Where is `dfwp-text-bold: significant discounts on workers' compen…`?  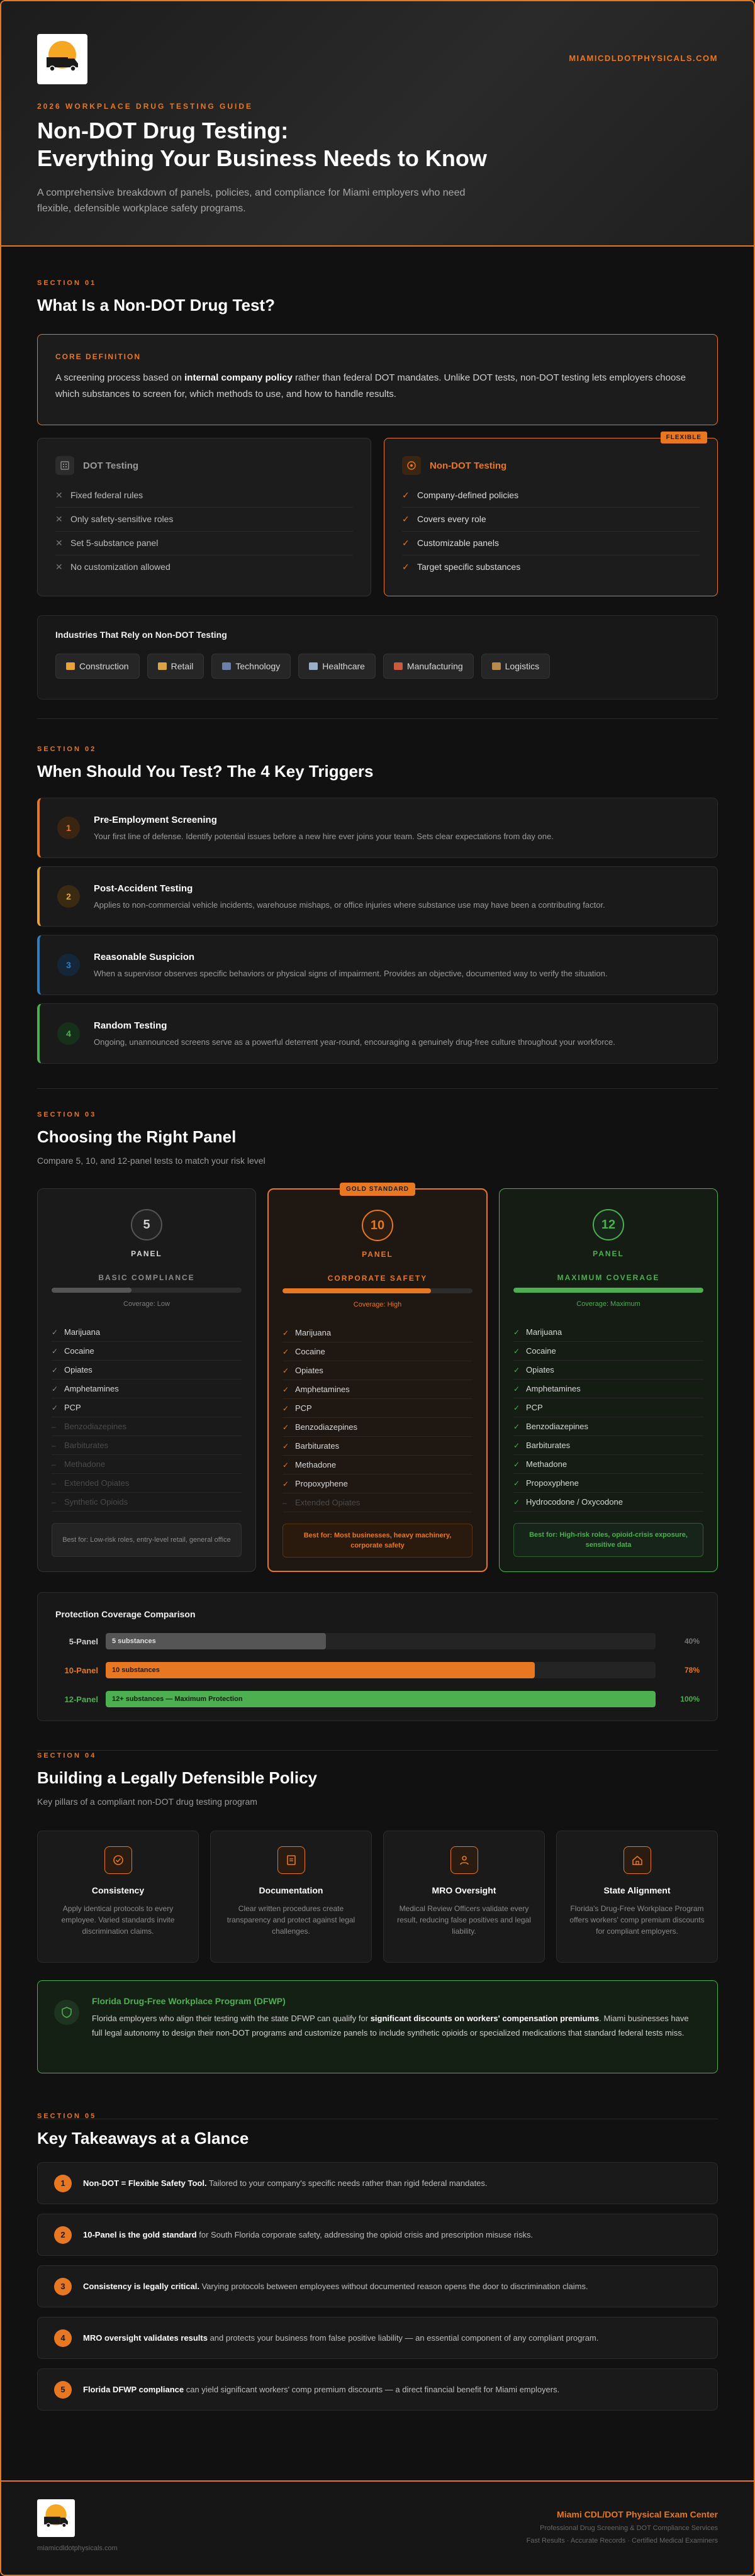 dfwp-text-bold: significant discounts on workers' compen… is located at coordinates (485, 2018).